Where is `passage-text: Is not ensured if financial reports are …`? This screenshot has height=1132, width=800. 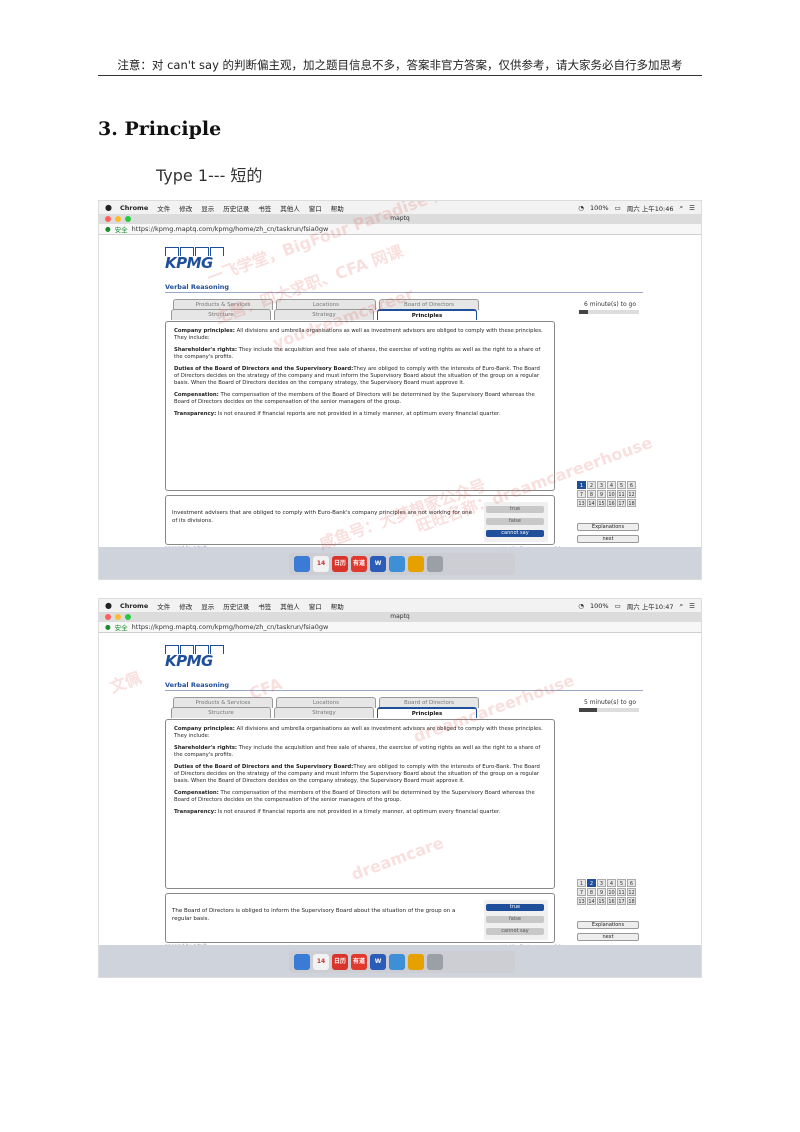
passage-text: Is not ensured if financial reports are … is located at coordinates (358, 812).